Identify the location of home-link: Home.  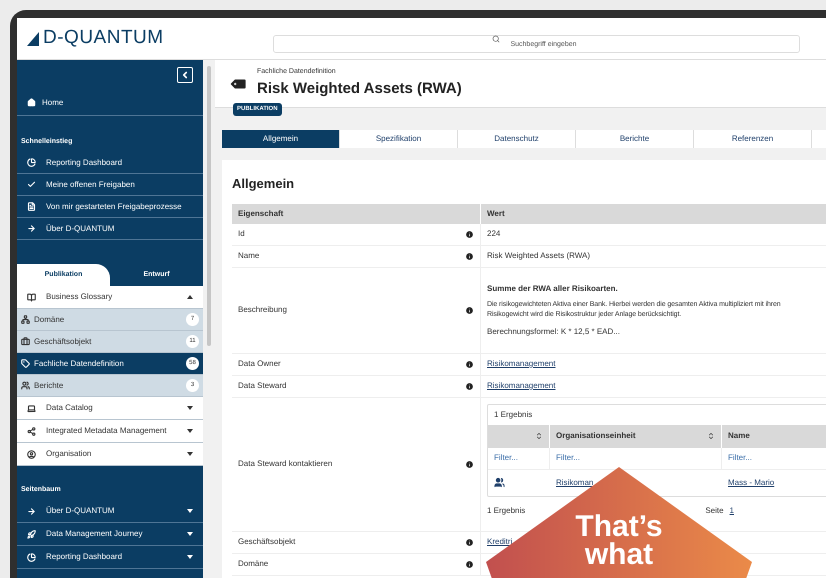
(53, 102).